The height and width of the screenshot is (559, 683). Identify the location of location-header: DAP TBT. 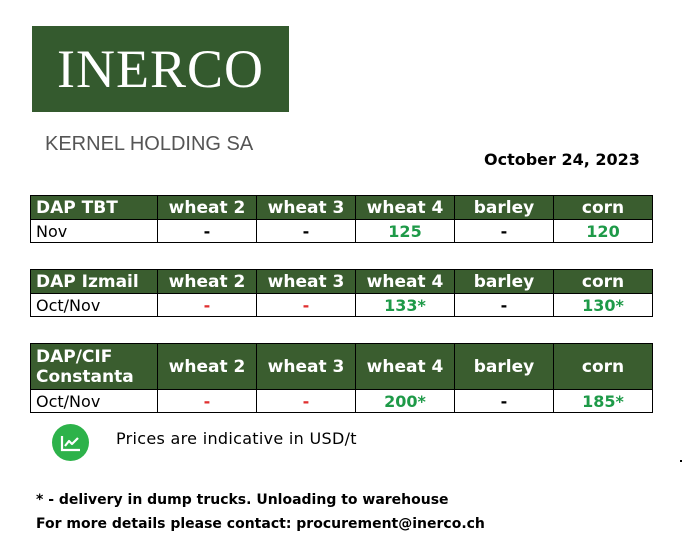
(94, 207).